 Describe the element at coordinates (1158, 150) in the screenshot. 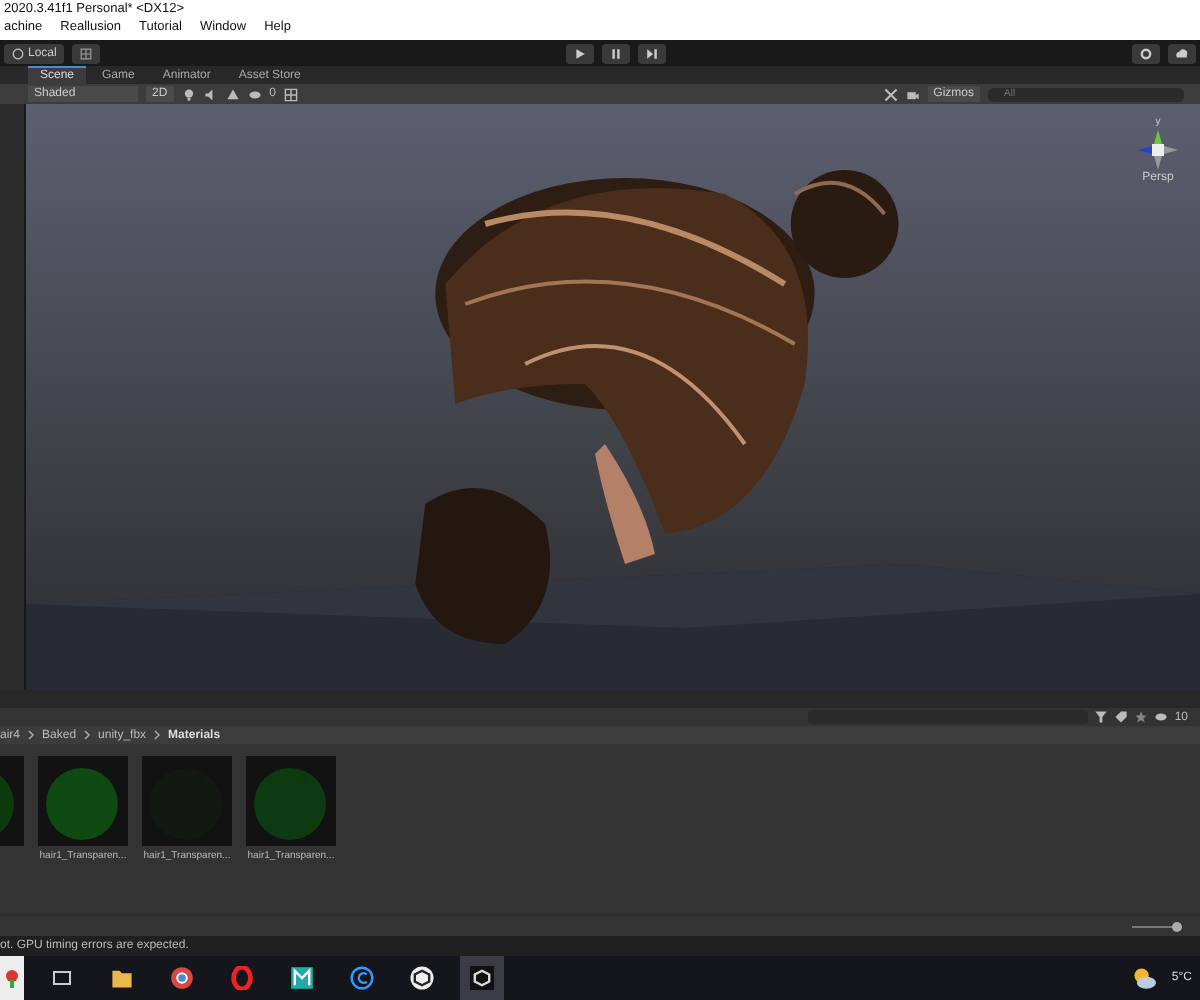

I see `orientation-gizmo-icon` at that location.